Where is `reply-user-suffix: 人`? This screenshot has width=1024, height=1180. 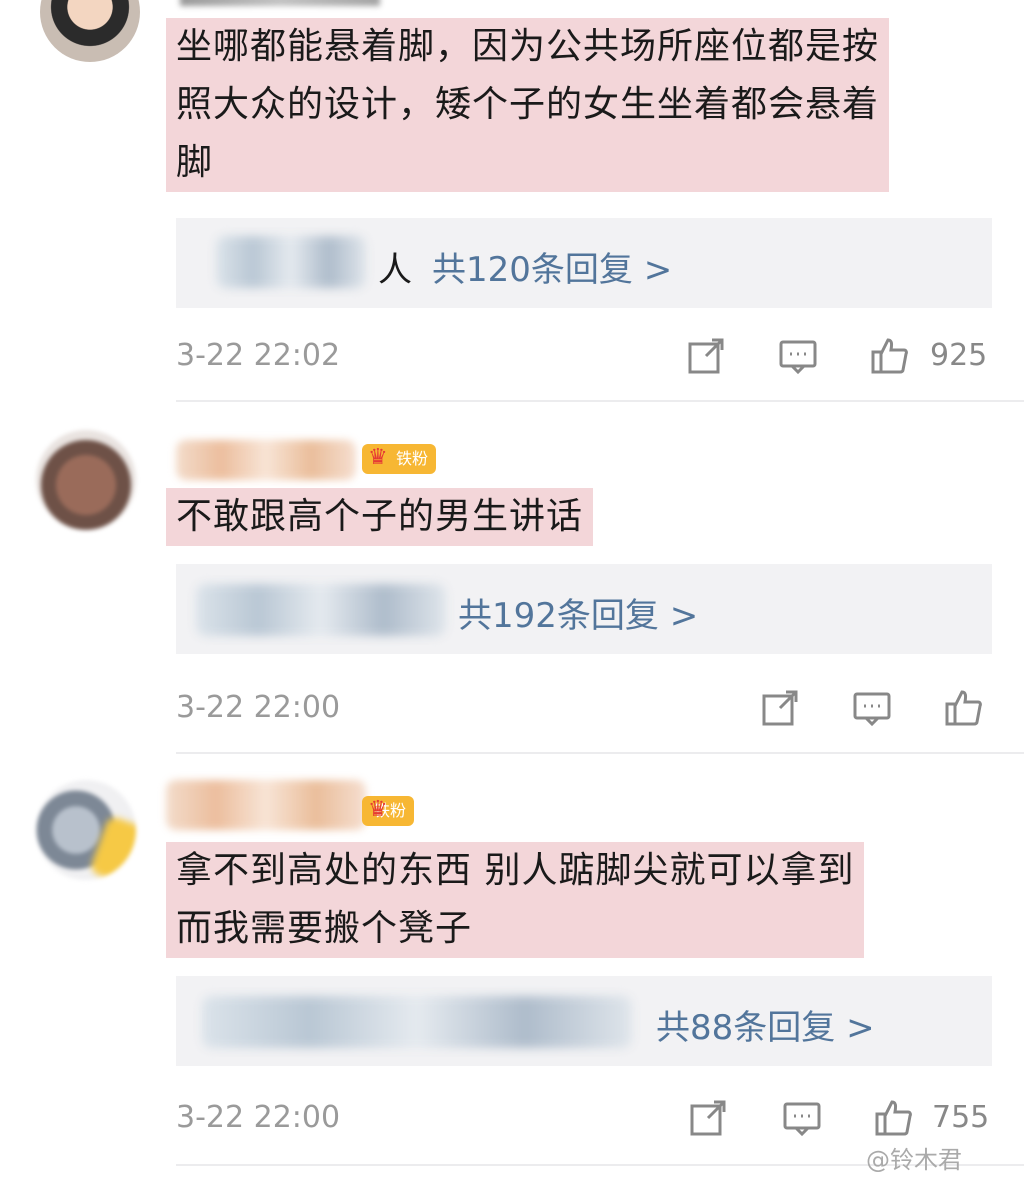 reply-user-suffix: 人 is located at coordinates (395, 270).